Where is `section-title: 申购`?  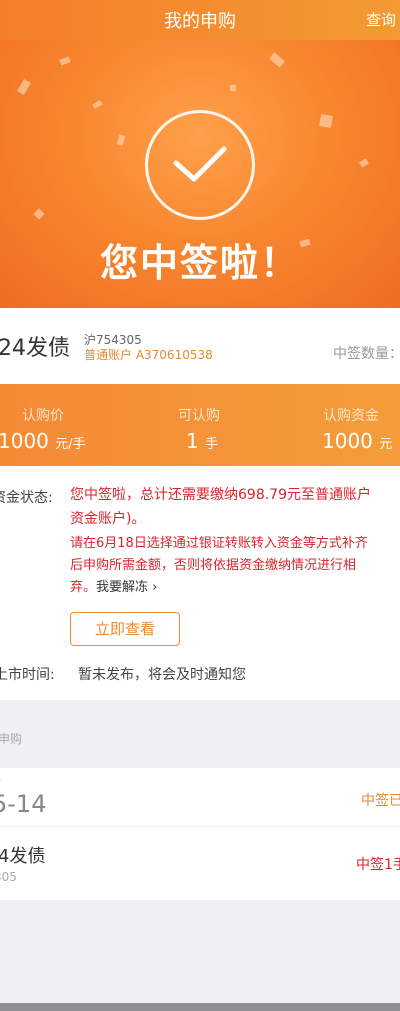 section-title: 申购 is located at coordinates (11, 739).